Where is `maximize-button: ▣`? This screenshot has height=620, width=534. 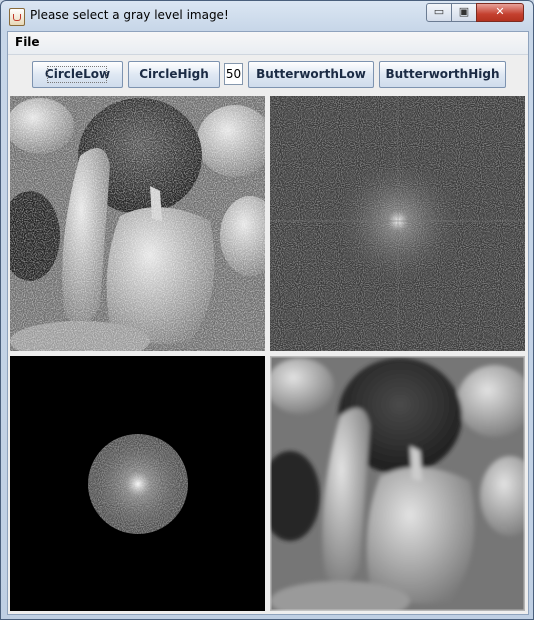
maximize-button: ▣ is located at coordinates (464, 12).